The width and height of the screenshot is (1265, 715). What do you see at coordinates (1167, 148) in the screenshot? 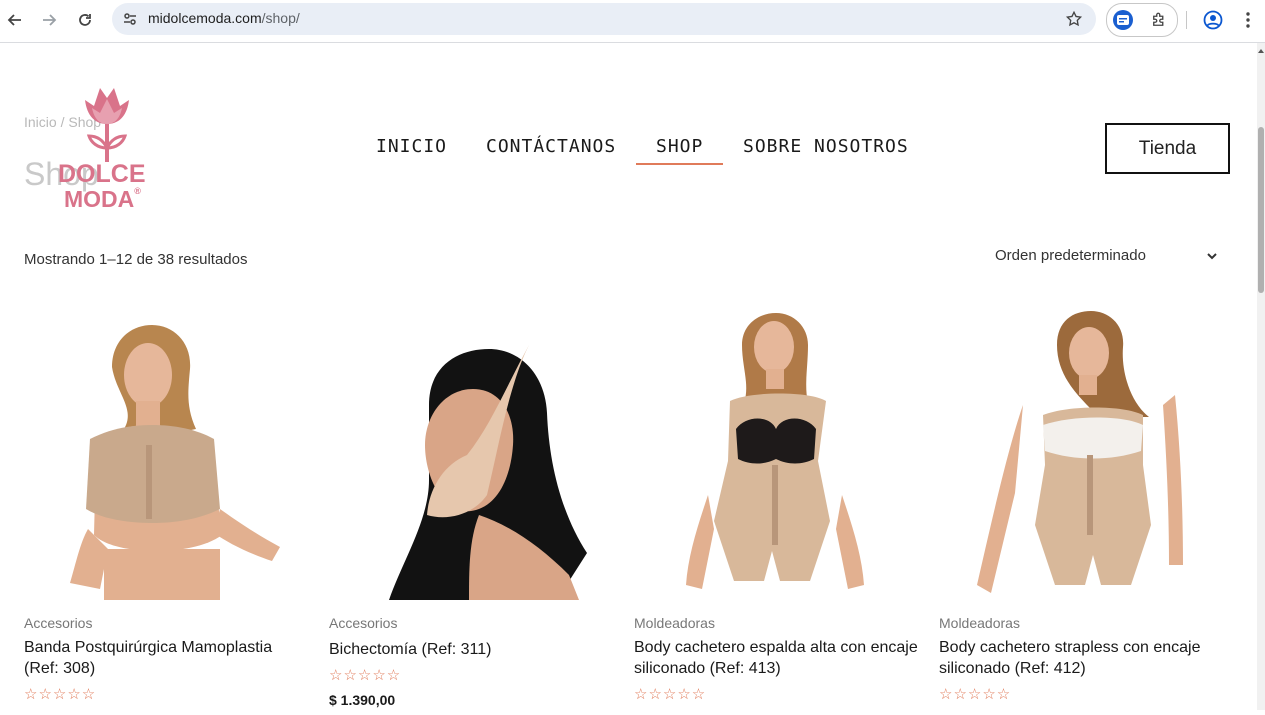
I see `tienda-button: Tienda` at bounding box center [1167, 148].